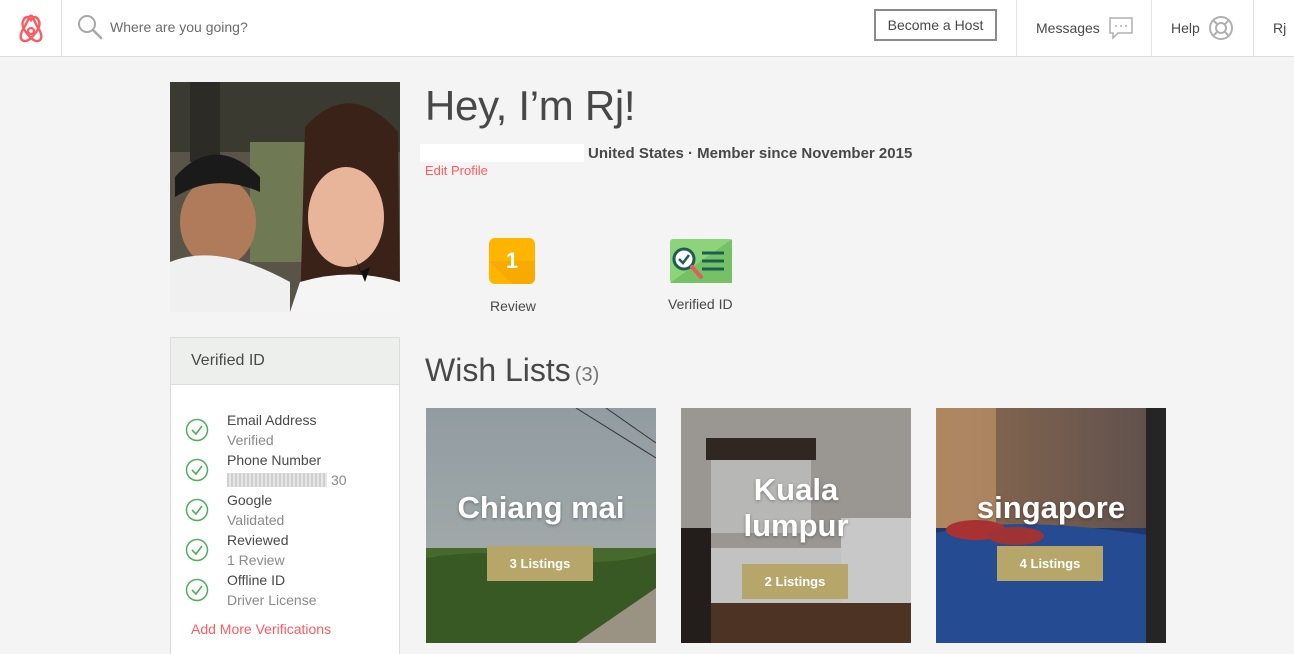  I want to click on verification-title: Phone Number, so click(274, 460).